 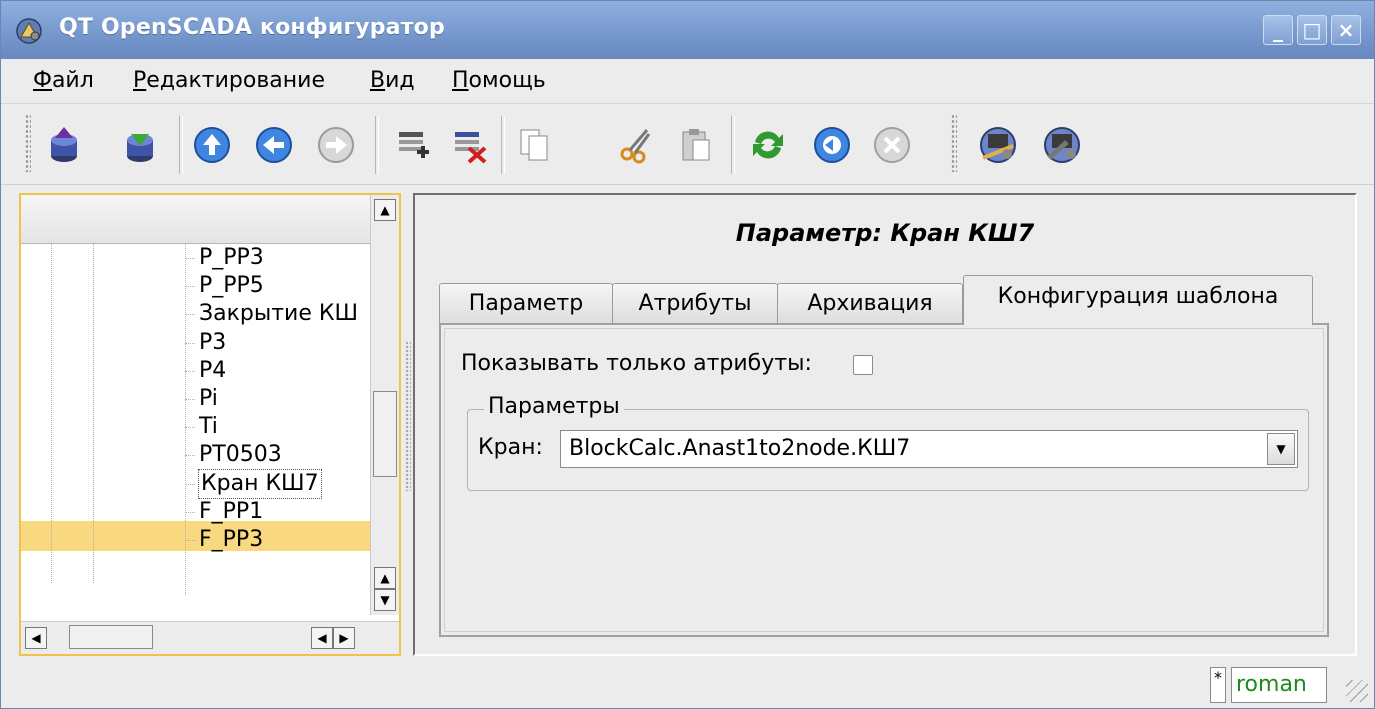 What do you see at coordinates (64, 145) in the screenshot?
I see `db-load-icon` at bounding box center [64, 145].